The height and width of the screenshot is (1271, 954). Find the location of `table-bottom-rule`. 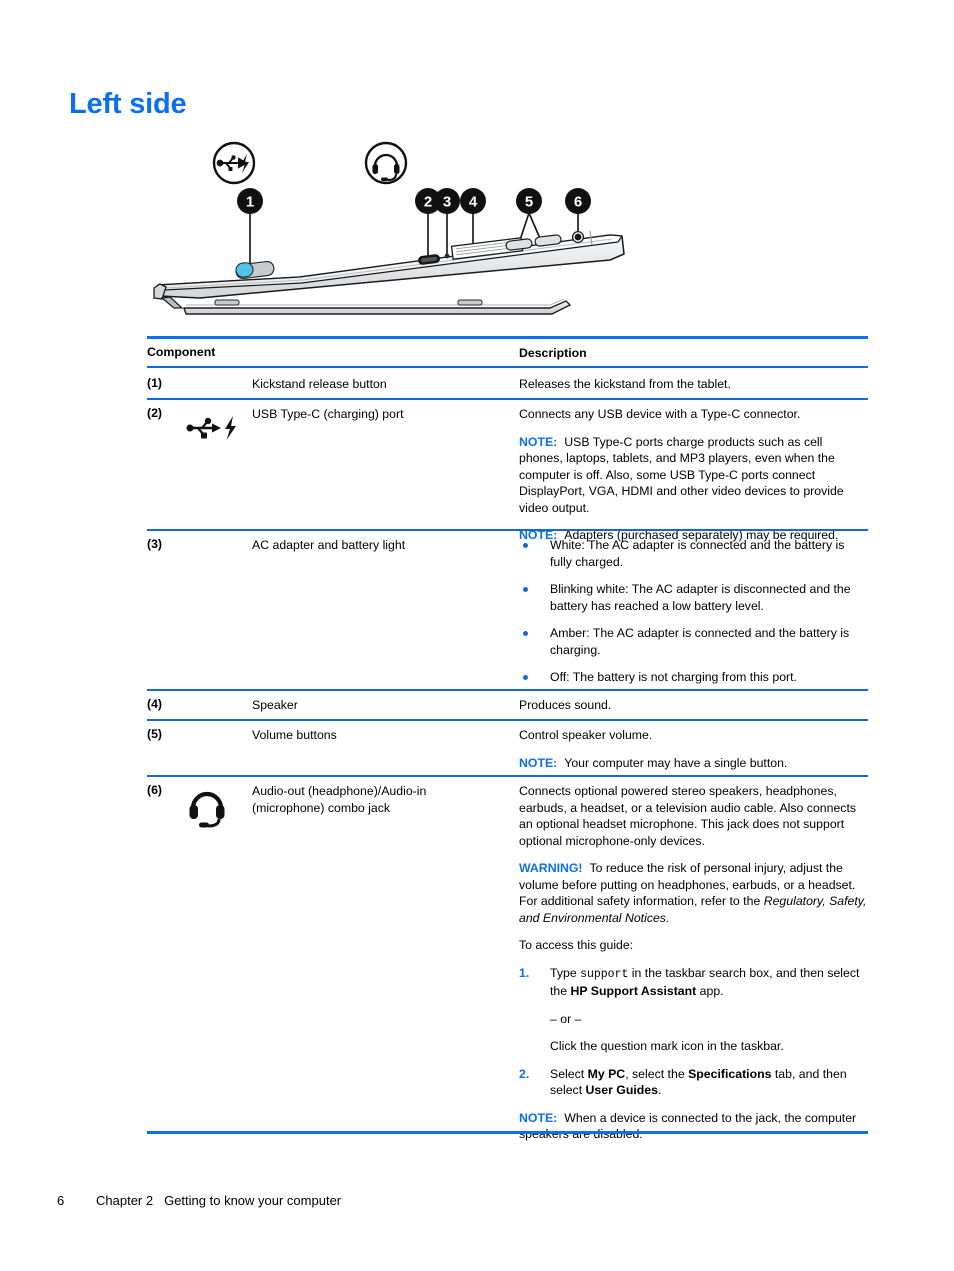

table-bottom-rule is located at coordinates (507, 1132).